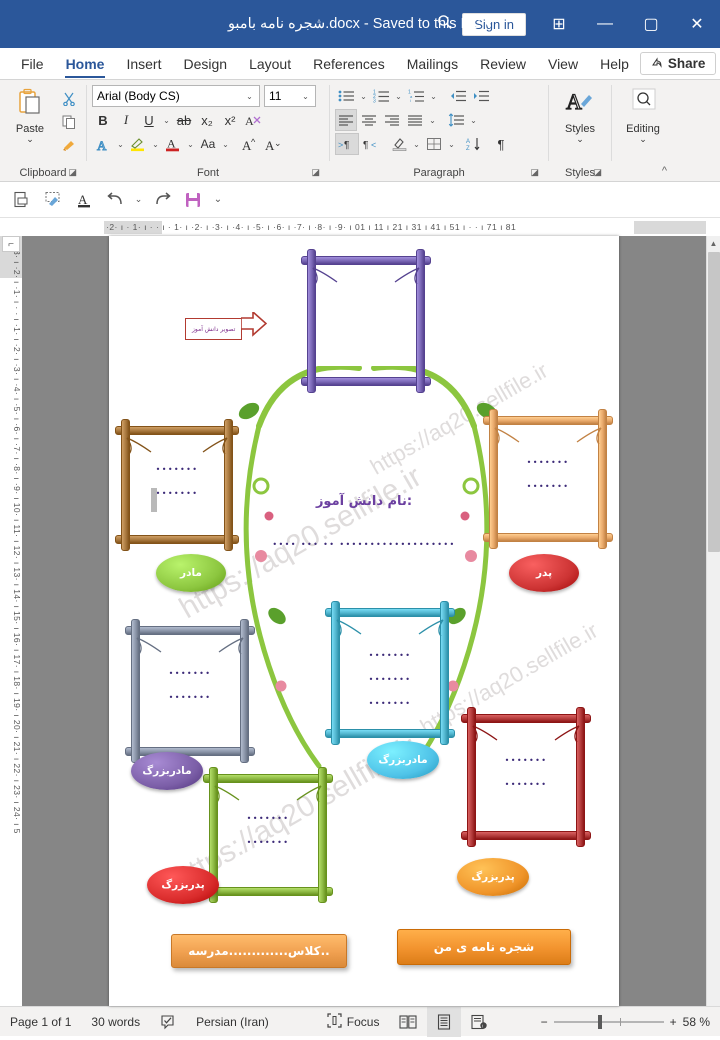  Describe the element at coordinates (416, 144) in the screenshot. I see `shading-dropdown-icon: ⌄` at that location.